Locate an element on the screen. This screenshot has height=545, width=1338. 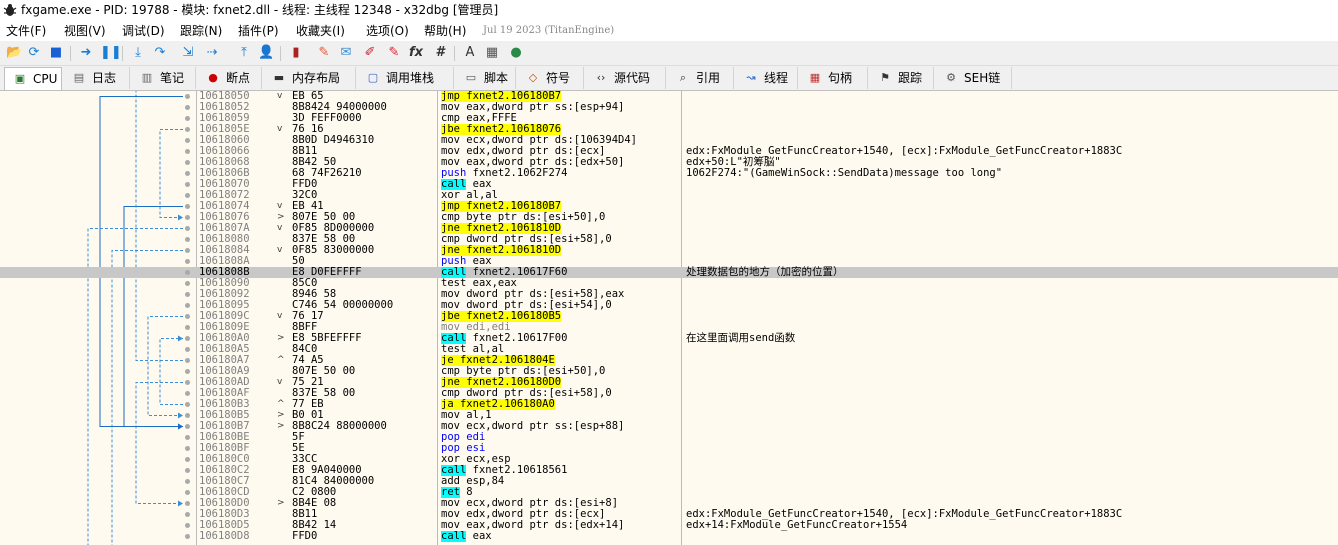
script-icon: ▭ is located at coordinates (471, 77).